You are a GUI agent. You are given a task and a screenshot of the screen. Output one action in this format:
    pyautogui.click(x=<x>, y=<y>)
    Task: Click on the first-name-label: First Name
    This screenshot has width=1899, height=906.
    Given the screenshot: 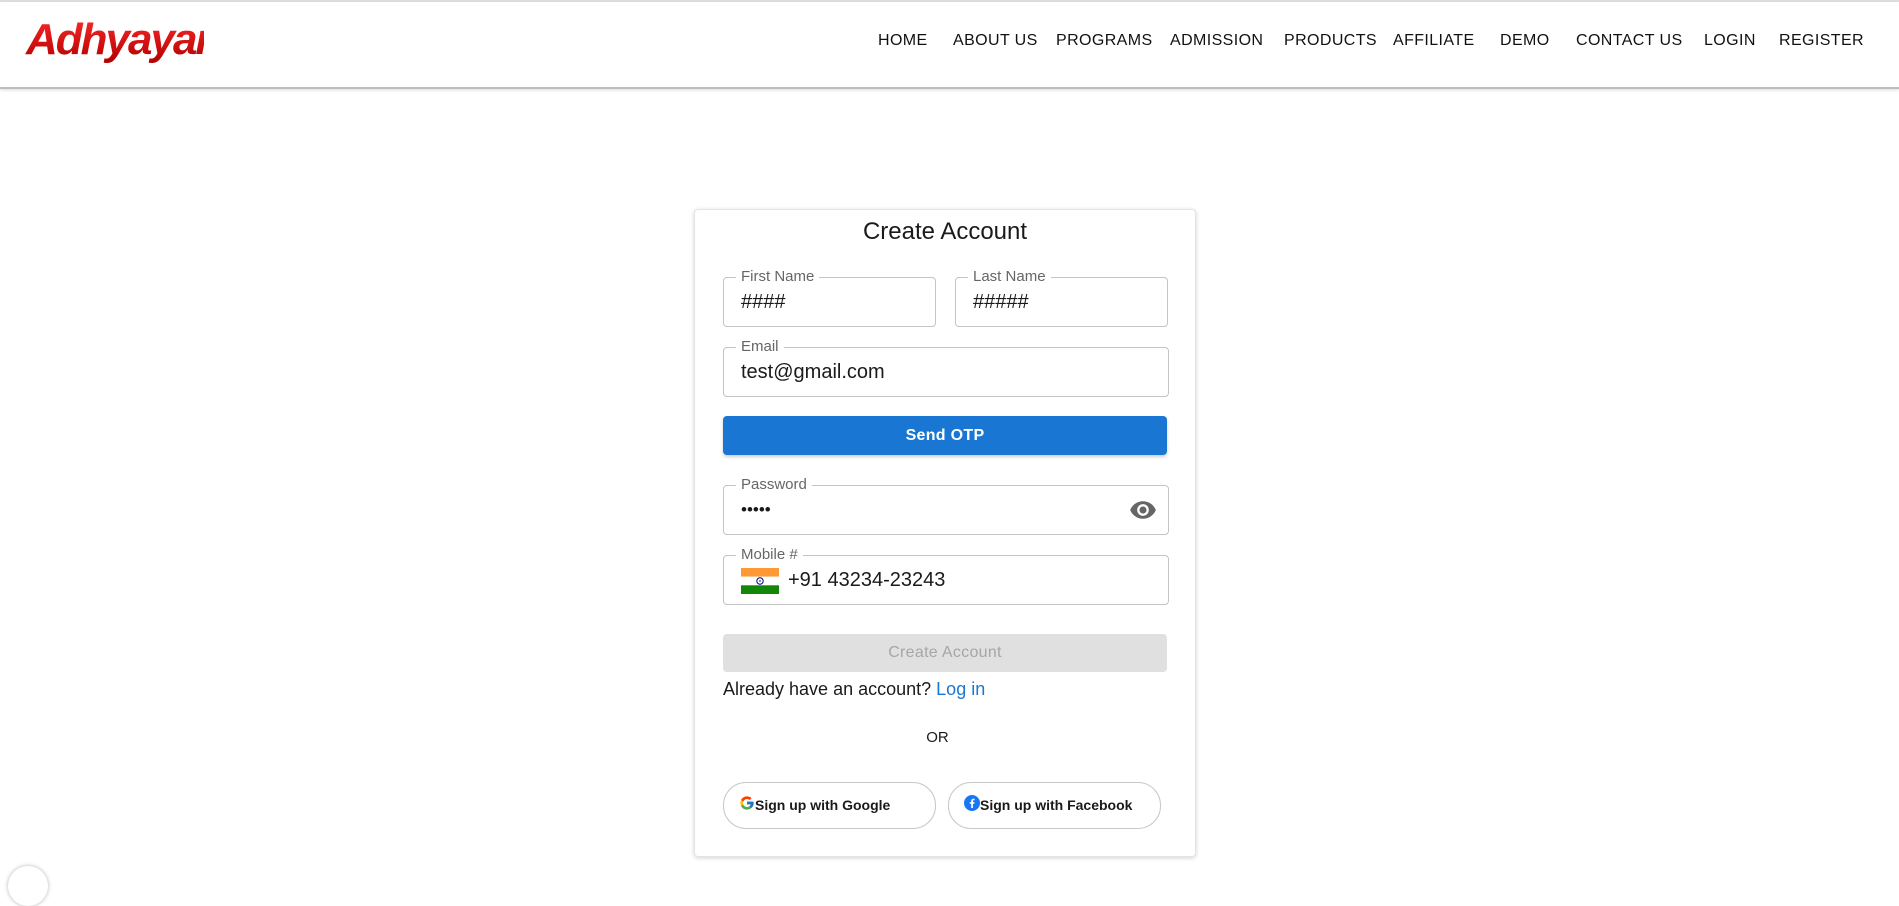 What is the action you would take?
    pyautogui.click(x=778, y=277)
    